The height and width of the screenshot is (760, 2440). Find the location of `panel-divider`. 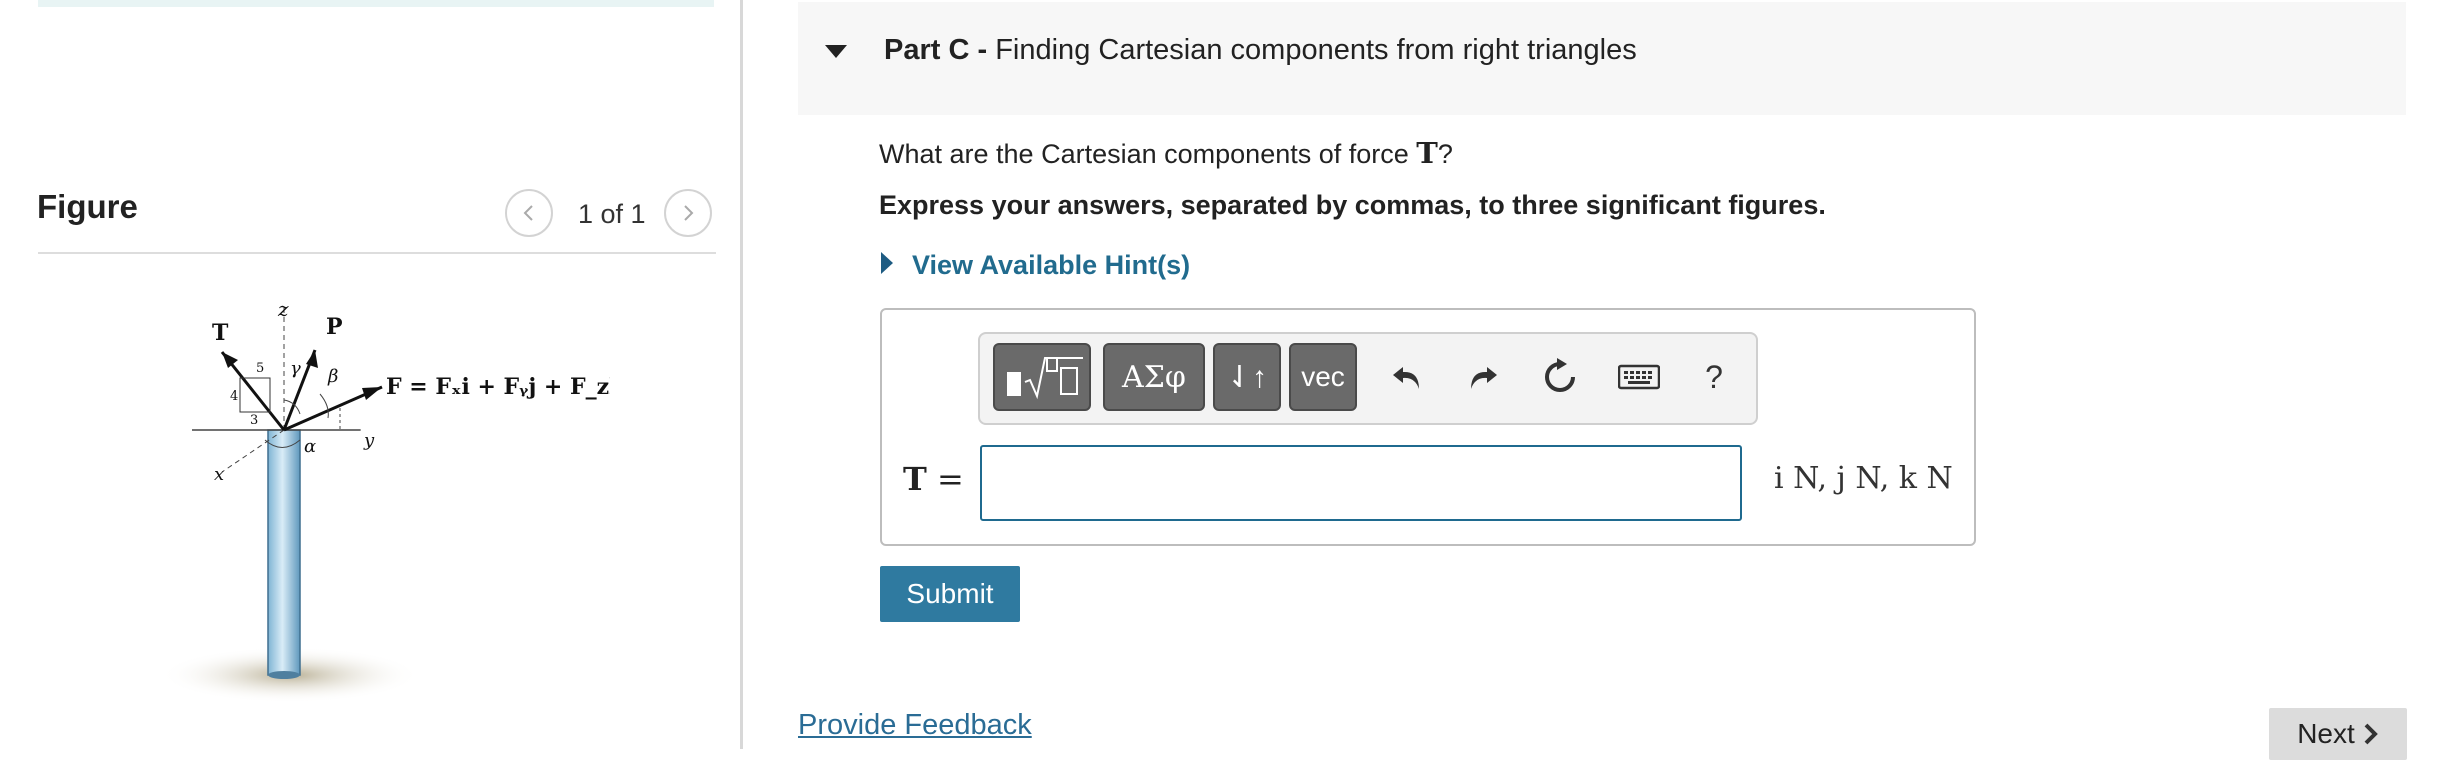

panel-divider is located at coordinates (741, 374).